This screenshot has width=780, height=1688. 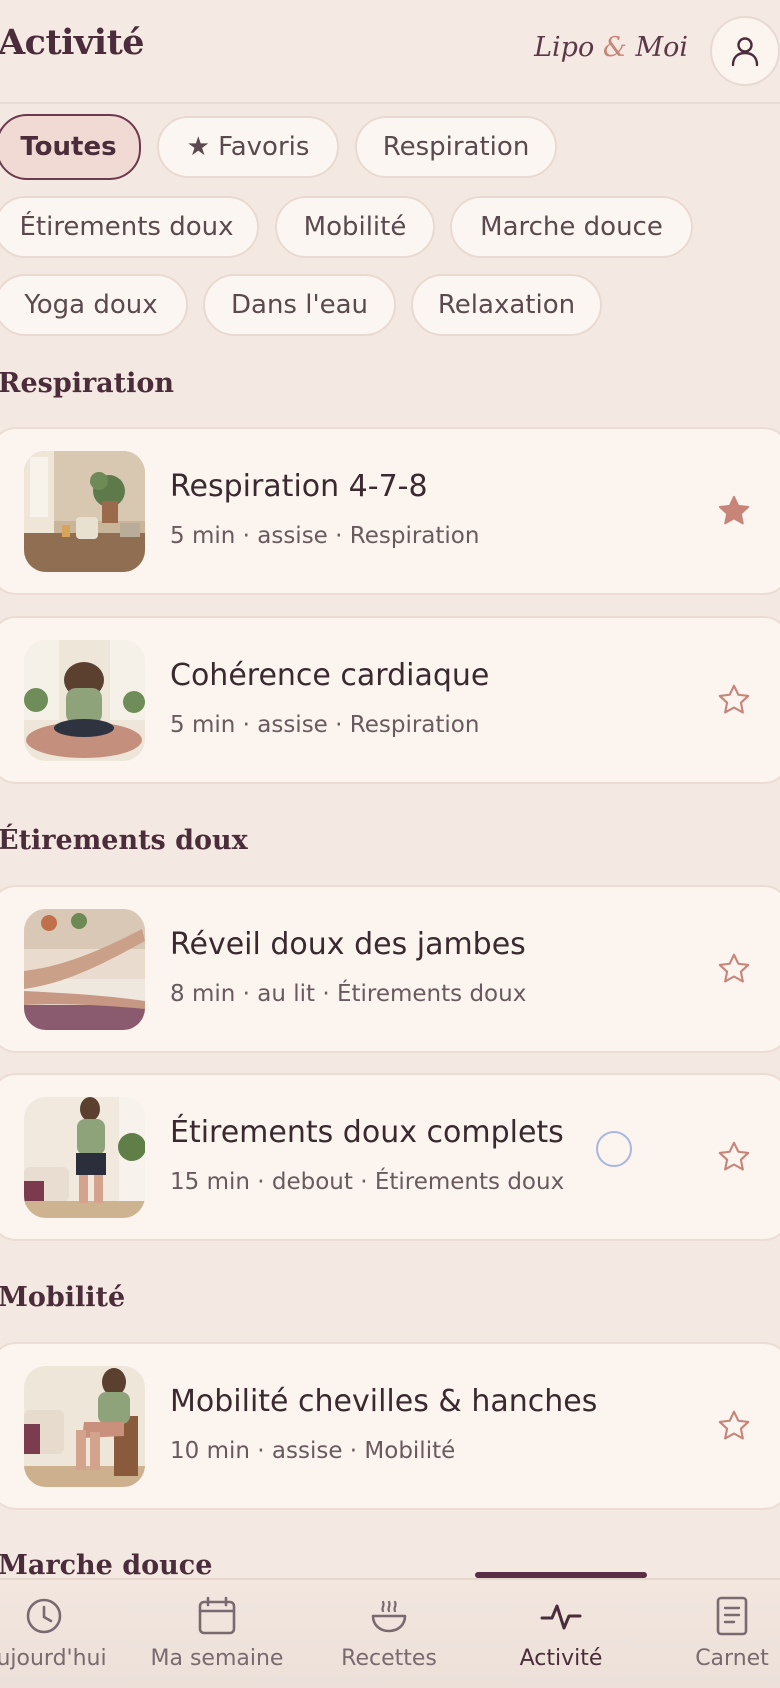 I want to click on filter-chip-marche: Marche douce, so click(x=571, y=227).